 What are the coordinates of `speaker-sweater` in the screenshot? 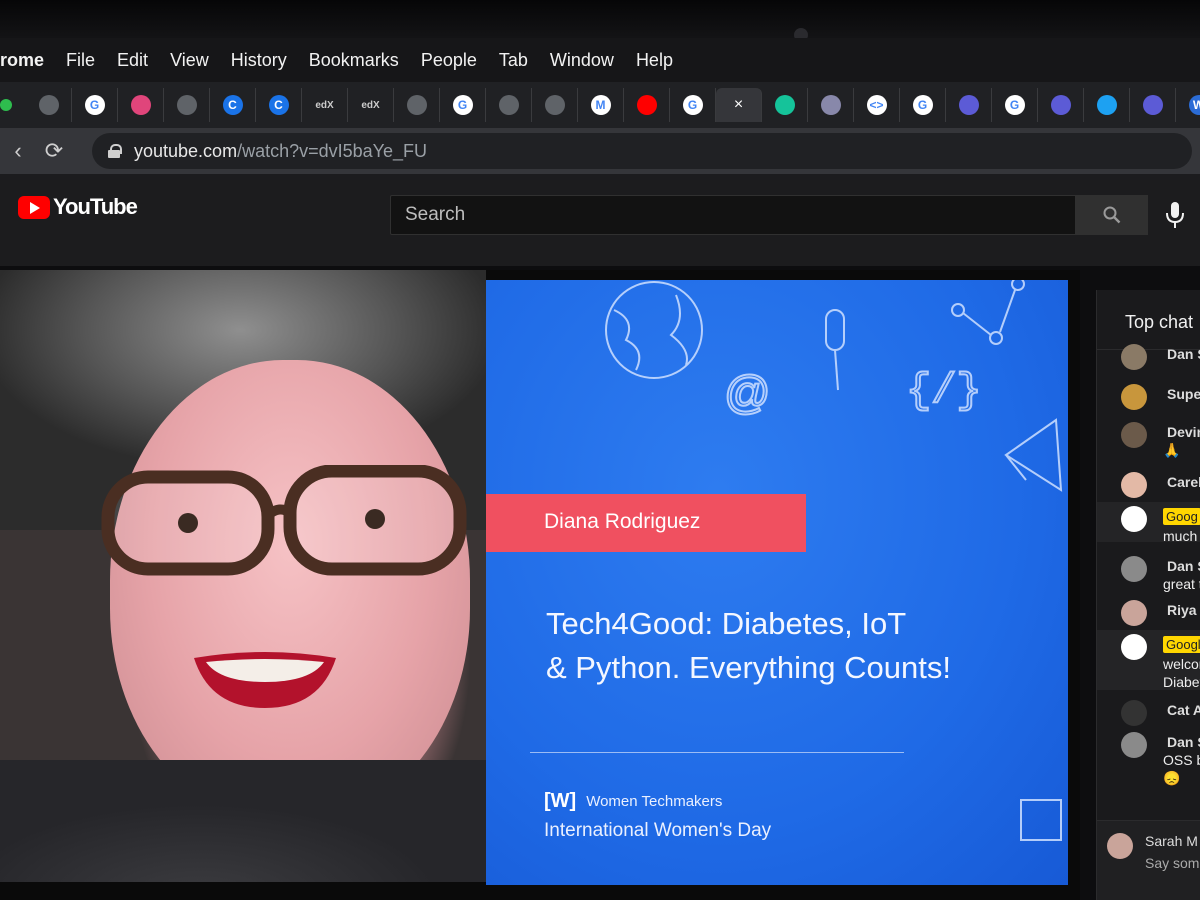 It's located at (243, 821).